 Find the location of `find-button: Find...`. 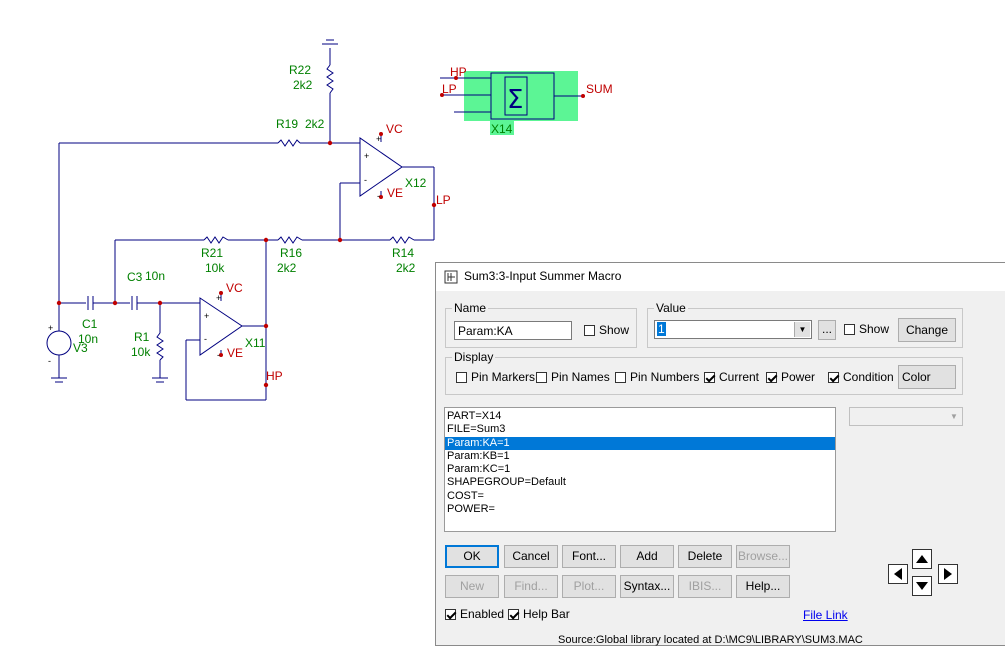

find-button: Find... is located at coordinates (531, 586).